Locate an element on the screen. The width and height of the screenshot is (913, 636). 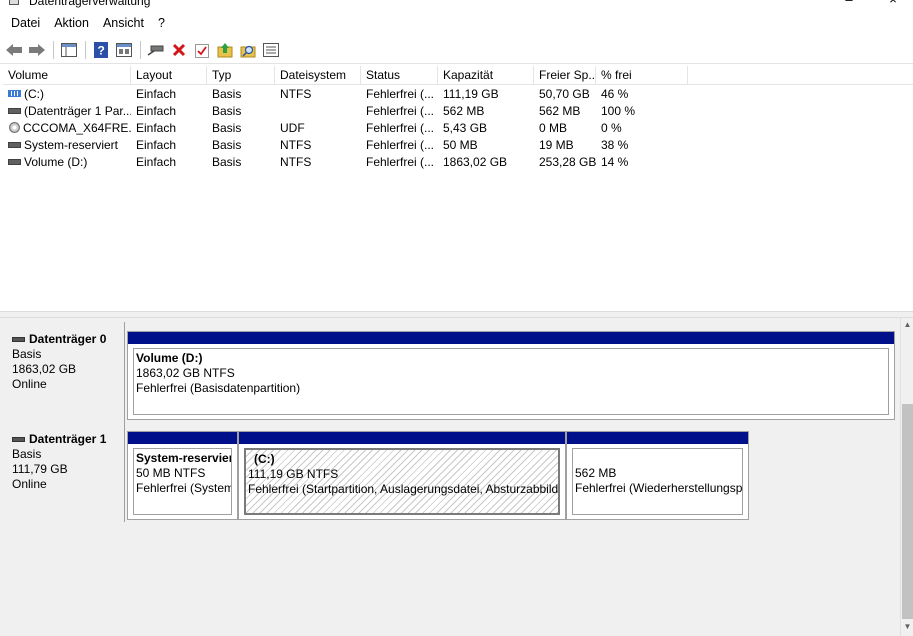
cell-freier-speicher: 0 MB is located at coordinates (565, 128).